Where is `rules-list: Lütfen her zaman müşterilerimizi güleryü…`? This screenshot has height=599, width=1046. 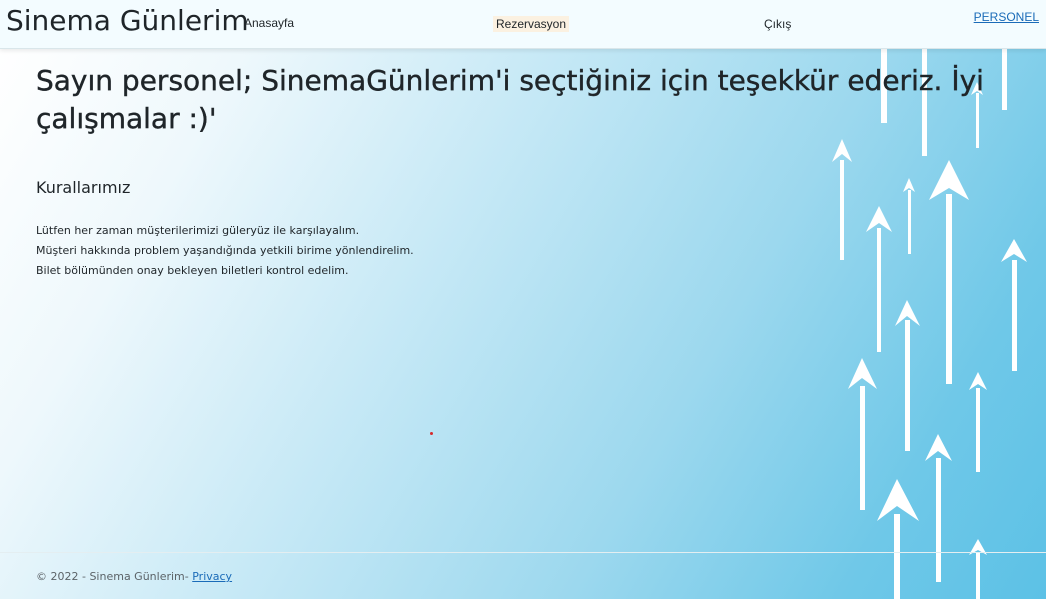
rules-list: Lütfen her zaman müşterilerimizi güleryü… is located at coordinates (516, 251).